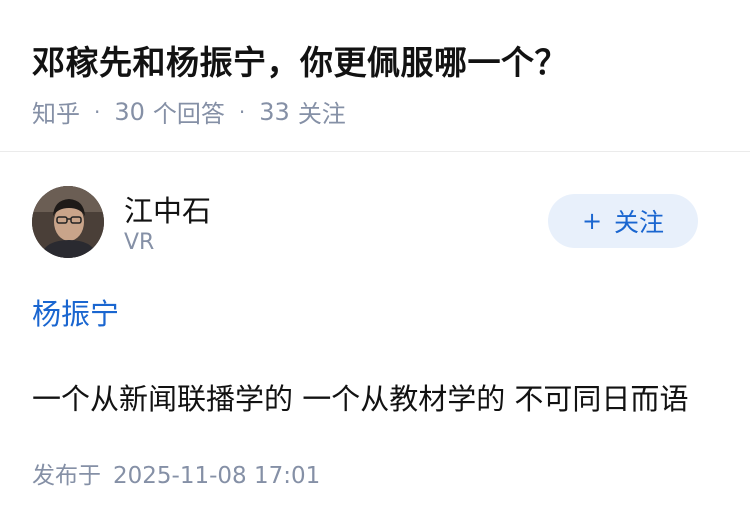  What do you see at coordinates (56, 111) in the screenshot?
I see `source-label: 知乎` at bounding box center [56, 111].